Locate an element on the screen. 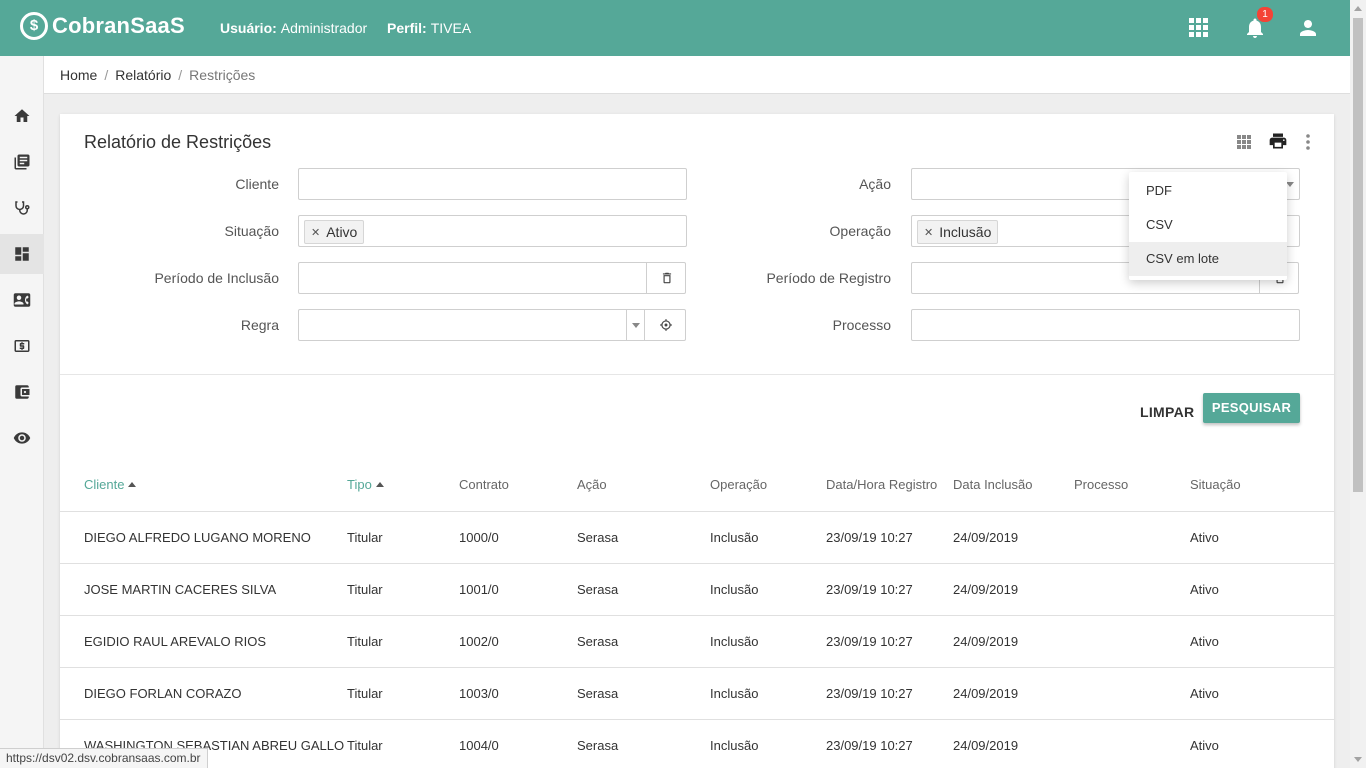  nav-health is located at coordinates (22, 208).